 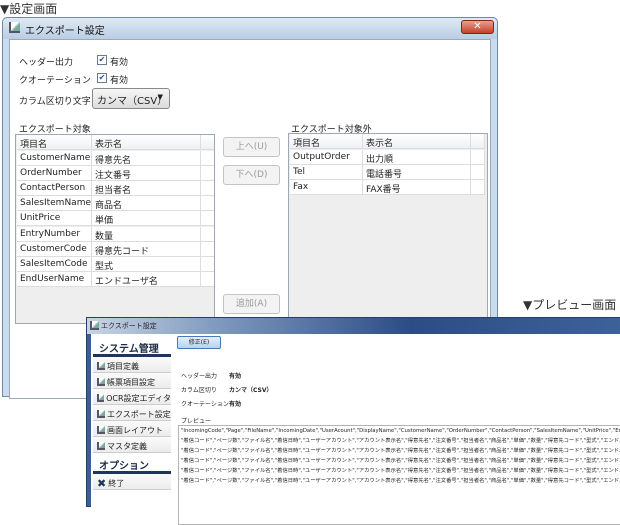 I want to click on table-row: Fax FAX番号, so click(x=387, y=188).